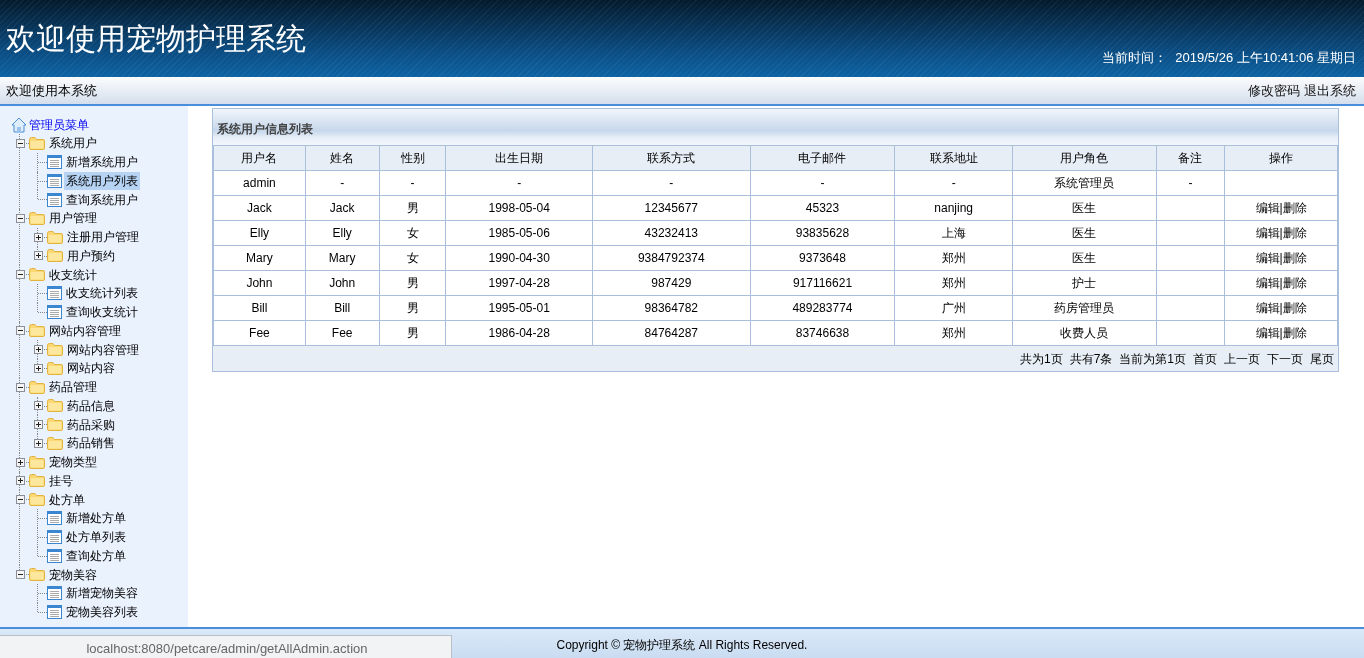 This screenshot has height=658, width=1364. I want to click on column-header: 用户角色, so click(1084, 158).